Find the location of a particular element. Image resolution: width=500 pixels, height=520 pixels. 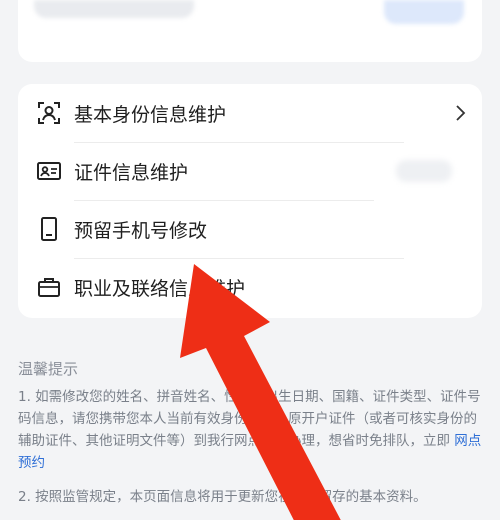

menu-item-label: 基本身份信息维护 is located at coordinates (150, 114).